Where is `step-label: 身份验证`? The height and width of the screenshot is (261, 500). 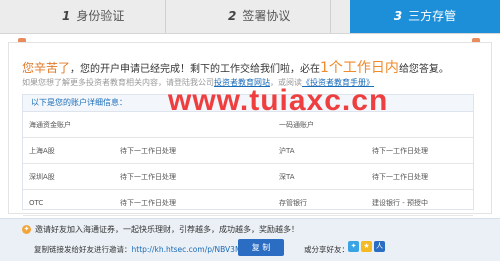
step-label: 身份验证 is located at coordinates (100, 16).